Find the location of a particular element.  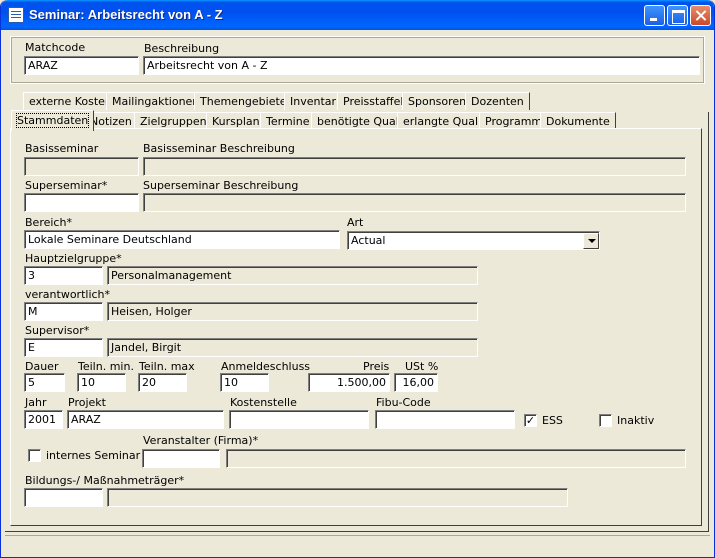

internes-seminar-label: internes Seminar is located at coordinates (93, 455).